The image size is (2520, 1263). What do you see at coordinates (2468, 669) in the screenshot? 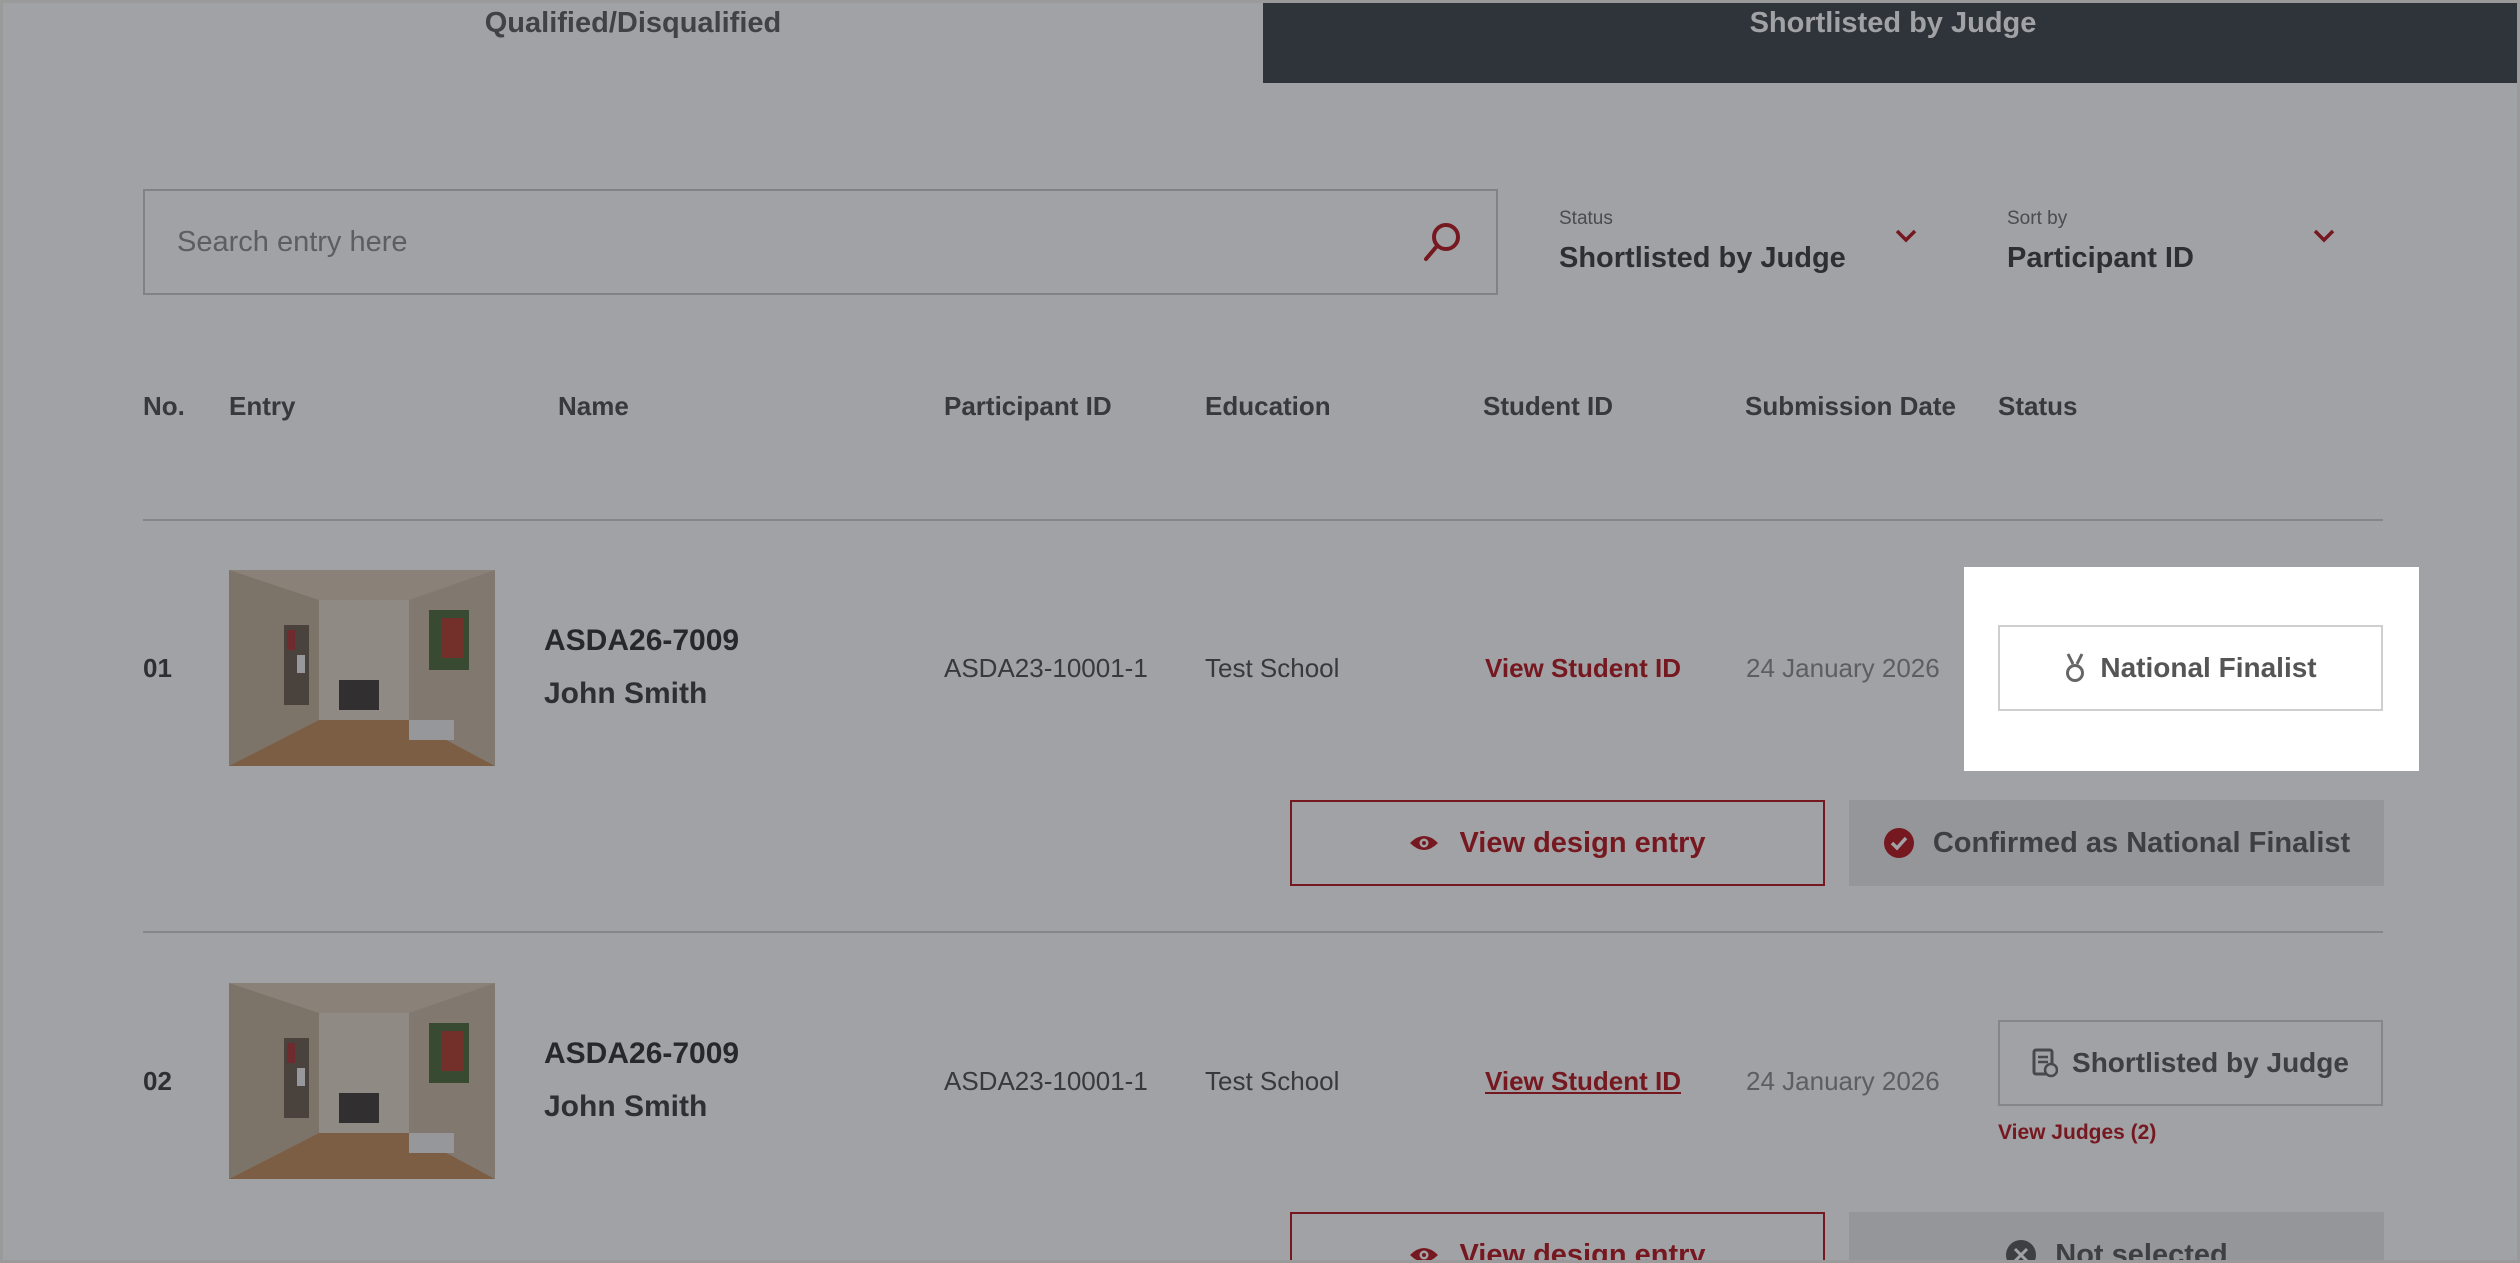
I see `overlay-right` at bounding box center [2468, 669].